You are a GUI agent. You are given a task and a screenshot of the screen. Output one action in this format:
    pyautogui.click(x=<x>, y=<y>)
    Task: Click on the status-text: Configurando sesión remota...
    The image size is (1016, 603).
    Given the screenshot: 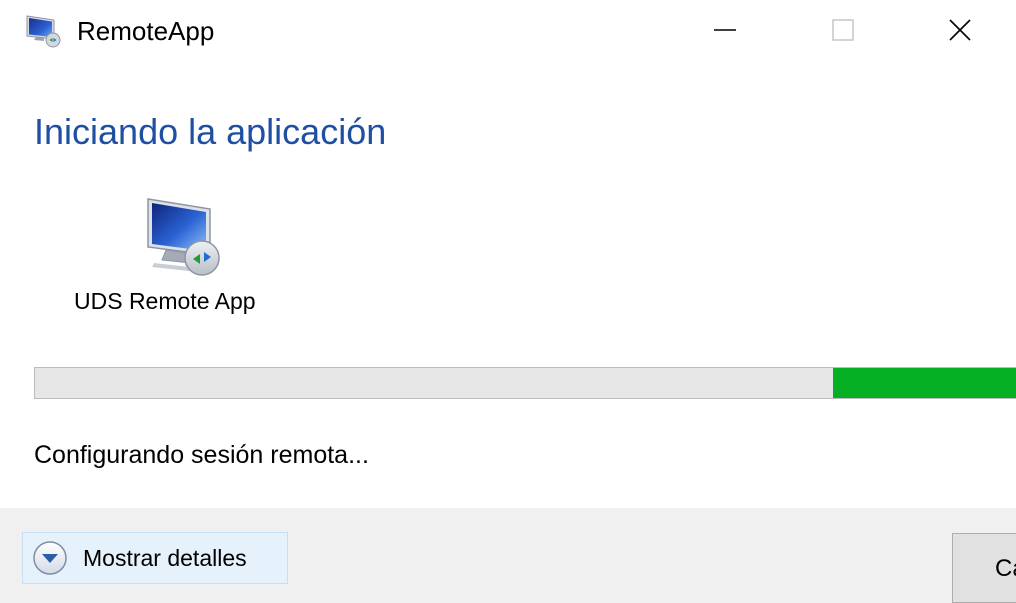 What is the action you would take?
    pyautogui.click(x=201, y=455)
    